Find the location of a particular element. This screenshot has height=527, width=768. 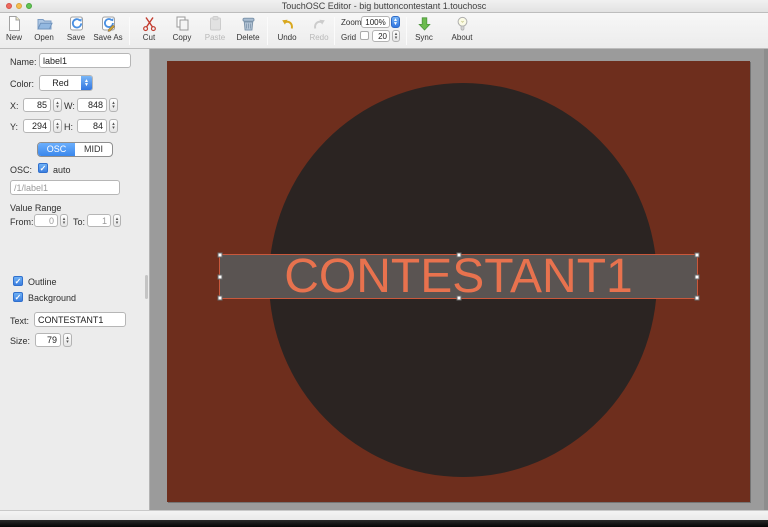

undo-button: Undo is located at coordinates (287, 31).